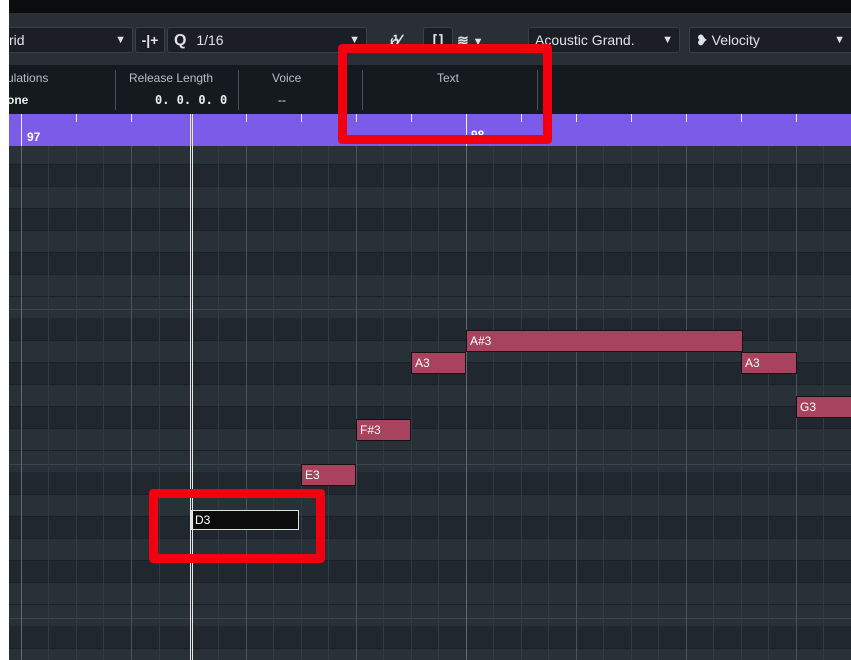  I want to click on midi-note: E3, so click(328, 475).